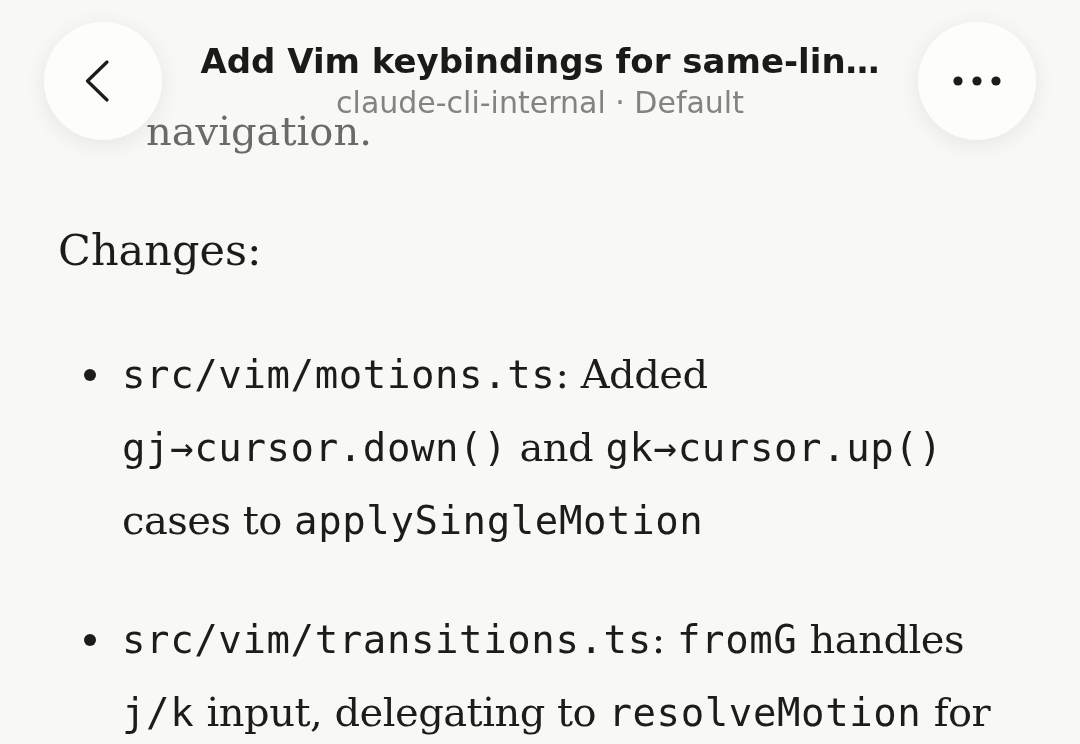 Image resolution: width=1080 pixels, height=744 pixels. Describe the element at coordinates (97, 81) in the screenshot. I see `chevron-left-icon` at that location.